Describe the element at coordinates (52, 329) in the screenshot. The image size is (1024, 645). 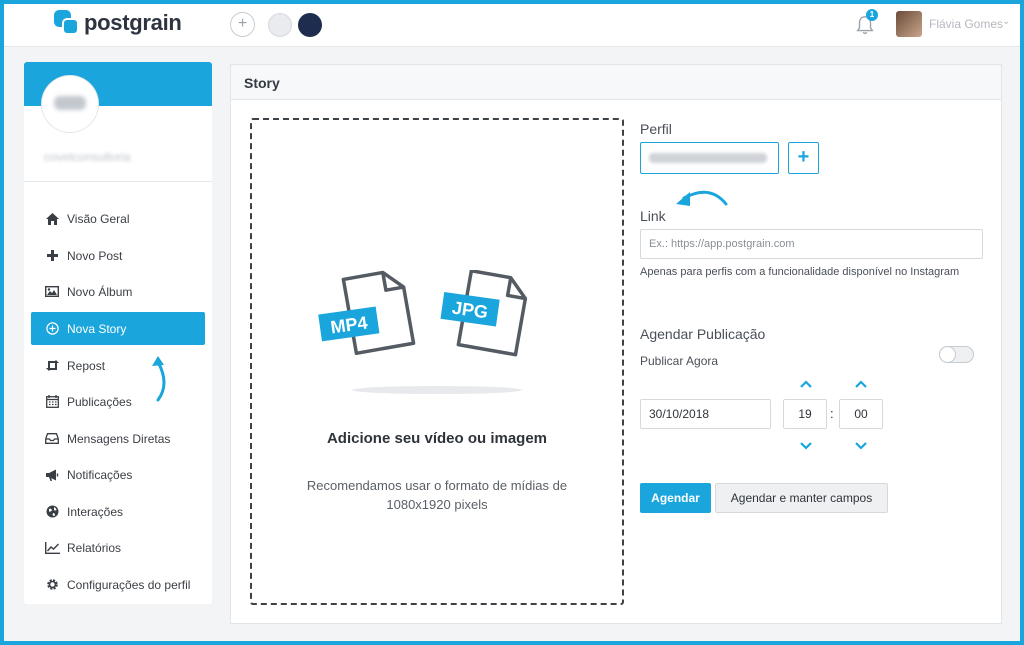
I see `plus-circle-icon` at that location.